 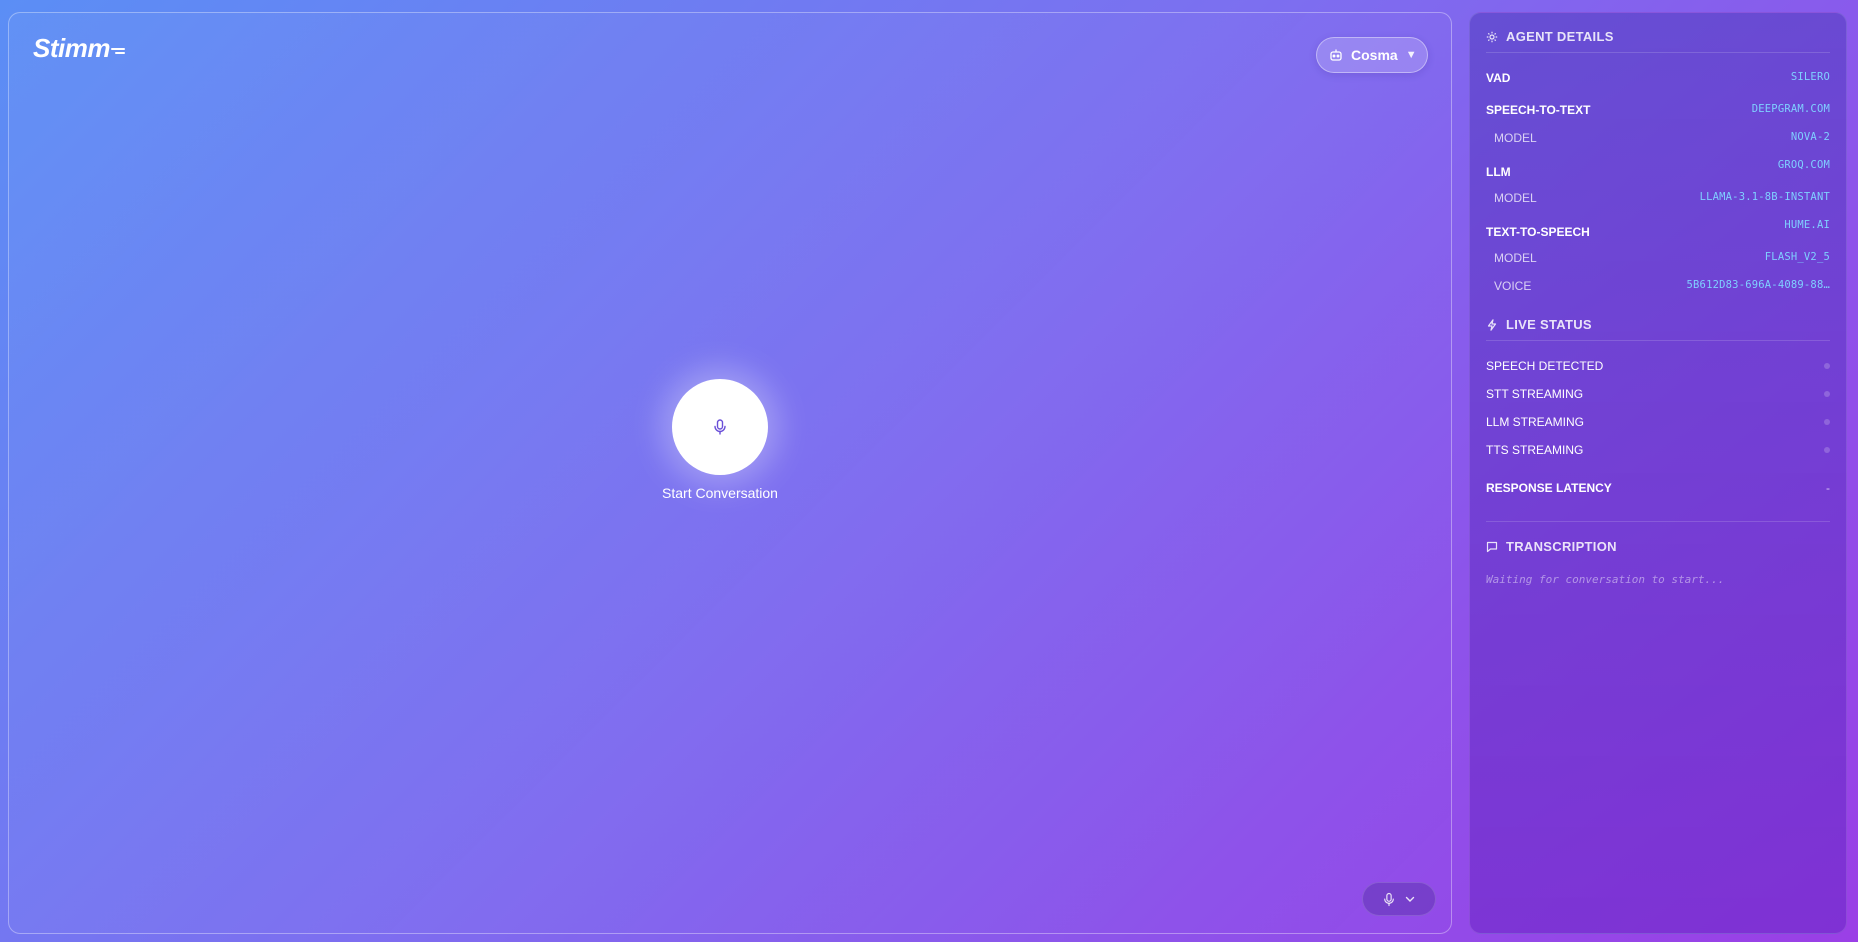 What do you see at coordinates (1515, 138) in the screenshot?
I see `stt-model-label: MODEL` at bounding box center [1515, 138].